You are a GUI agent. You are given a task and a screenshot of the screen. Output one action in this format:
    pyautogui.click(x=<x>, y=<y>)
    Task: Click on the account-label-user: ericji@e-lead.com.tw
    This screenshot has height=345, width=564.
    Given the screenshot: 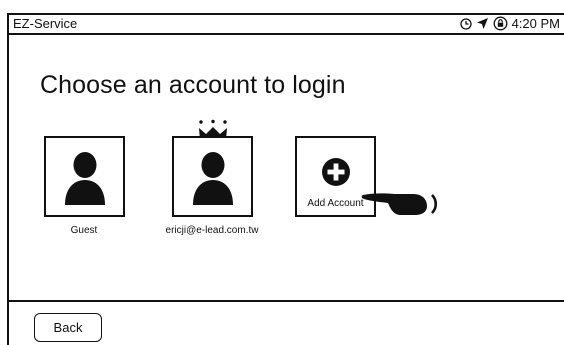 What is the action you would take?
    pyautogui.click(x=212, y=230)
    